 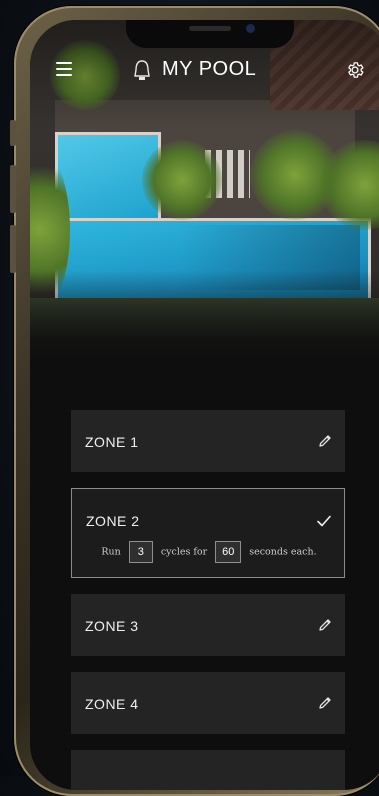 What do you see at coordinates (208, 703) in the screenshot?
I see `zone-card-4: ZONE 4` at bounding box center [208, 703].